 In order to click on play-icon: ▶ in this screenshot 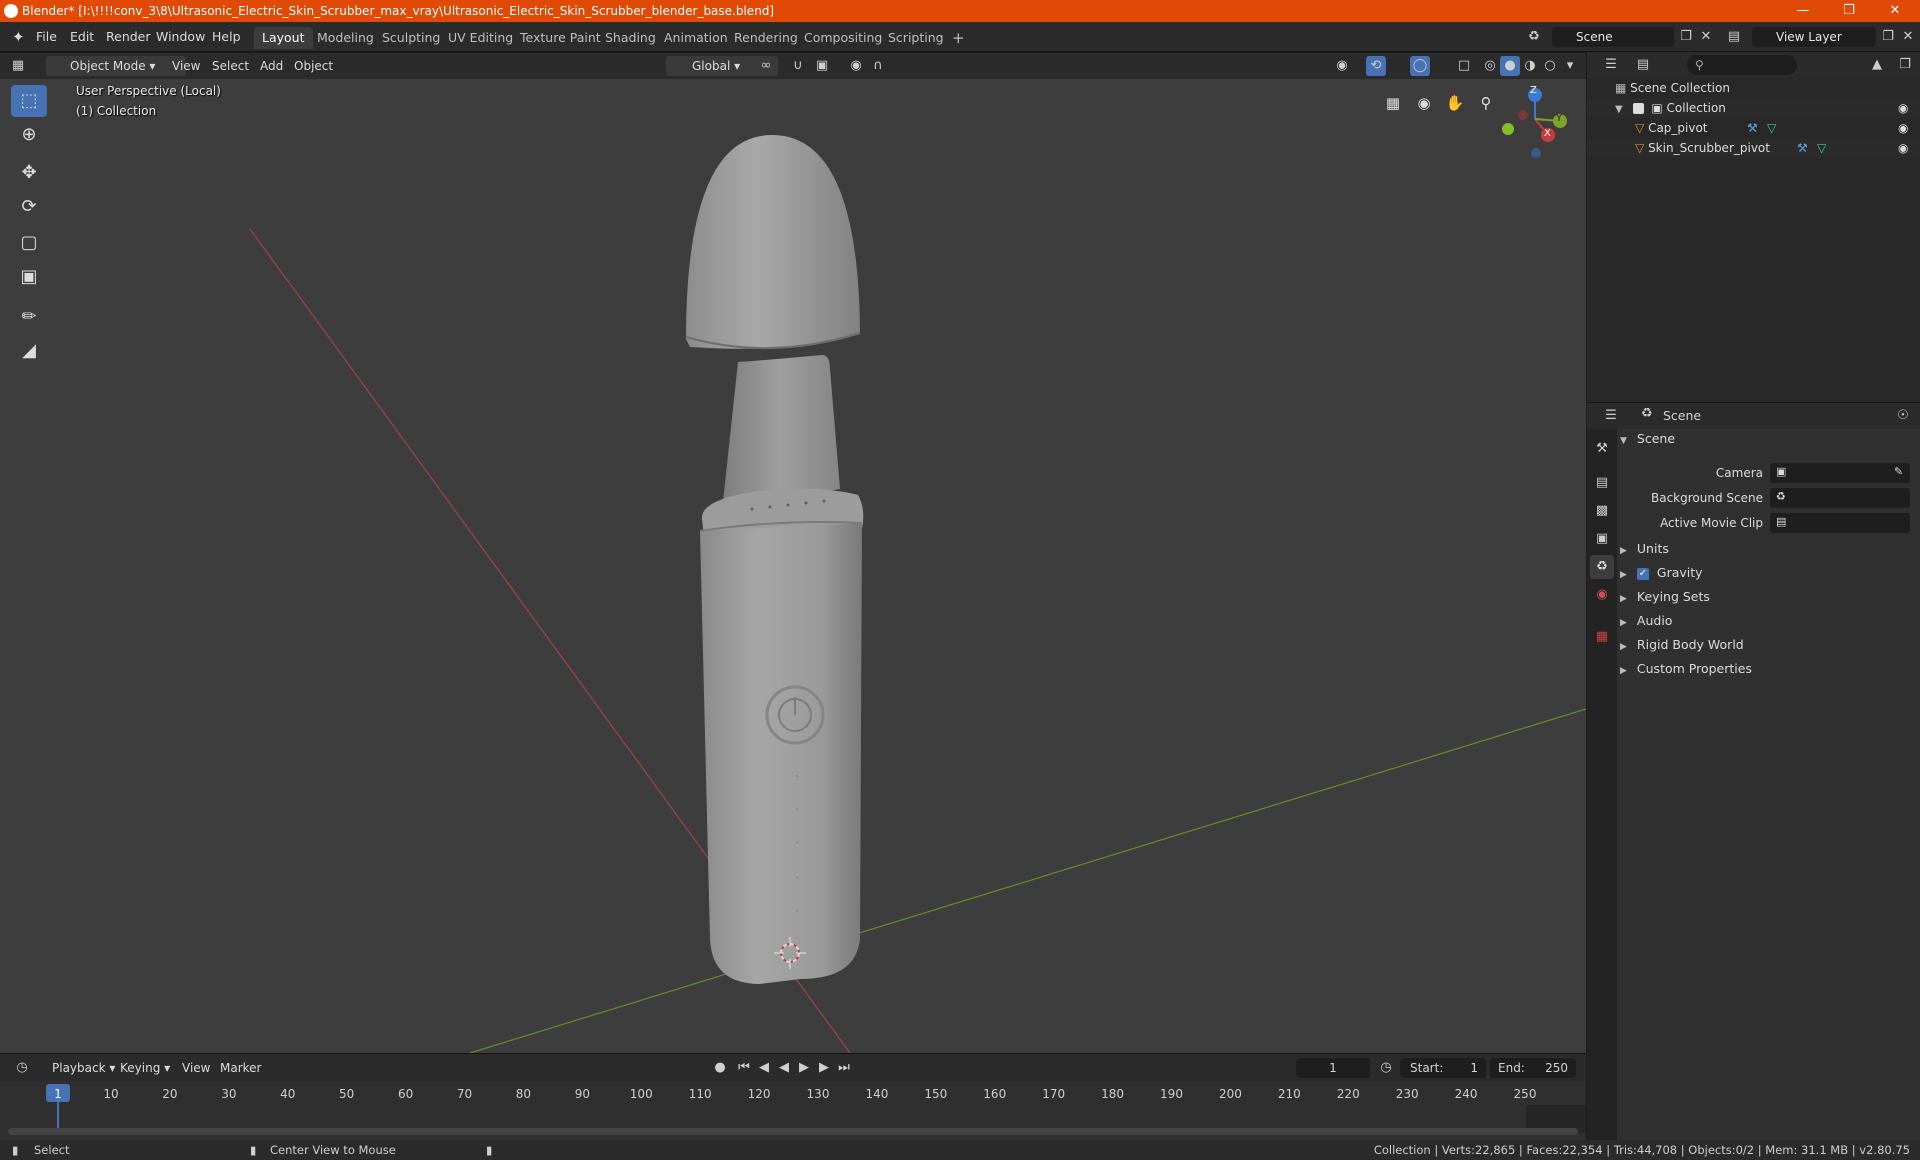, I will do `click(804, 1068)`.